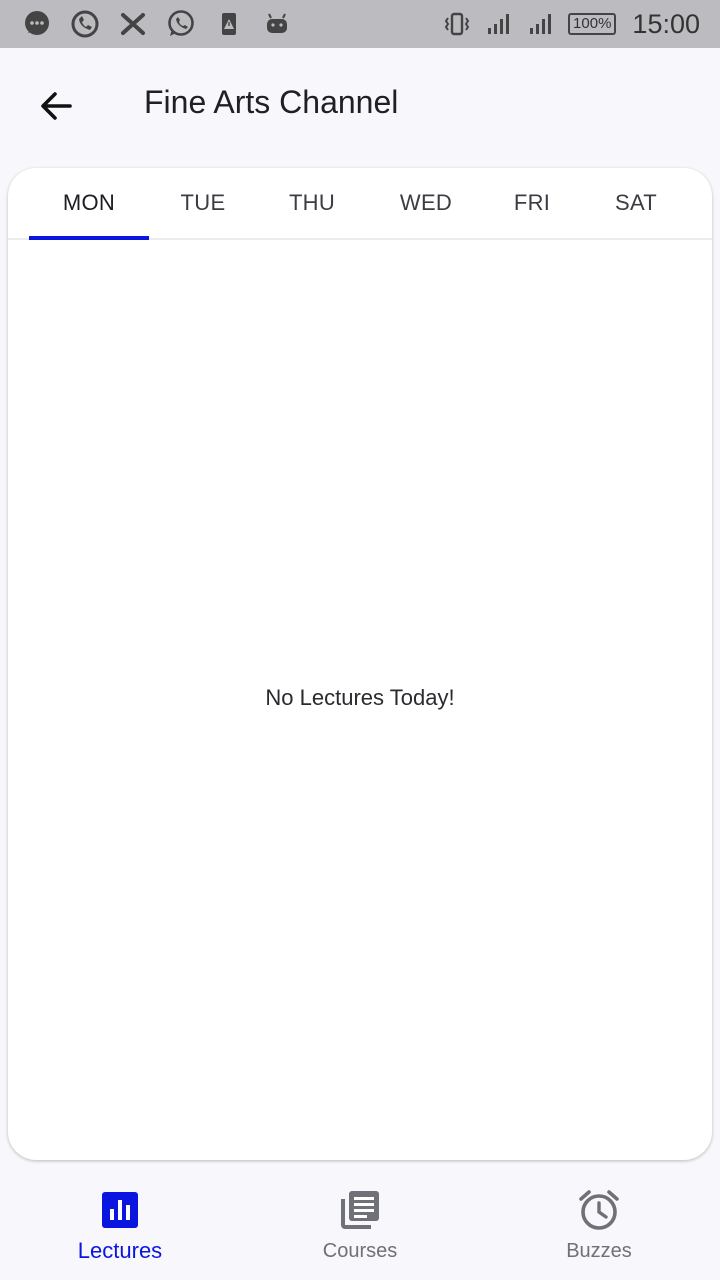 The height and width of the screenshot is (1280, 720). What do you see at coordinates (89, 203) in the screenshot?
I see `tab-mon: MON` at bounding box center [89, 203].